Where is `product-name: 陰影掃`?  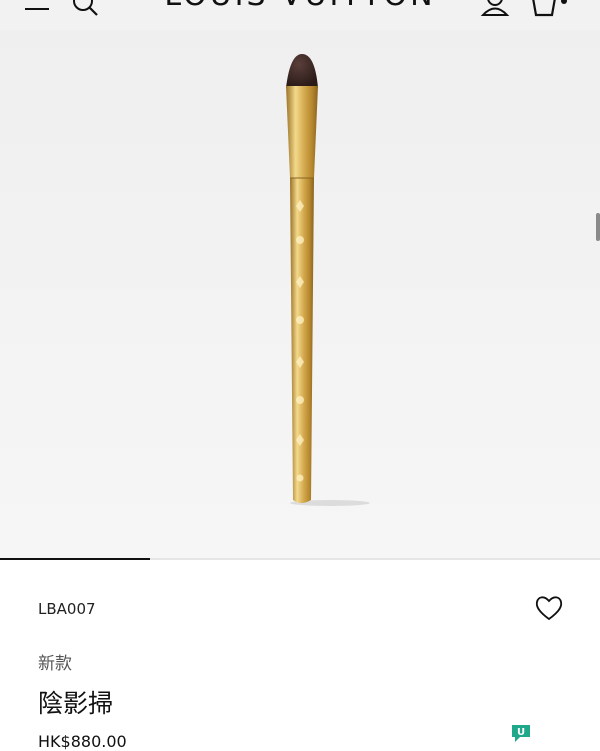 product-name: 陰影掃 is located at coordinates (76, 703).